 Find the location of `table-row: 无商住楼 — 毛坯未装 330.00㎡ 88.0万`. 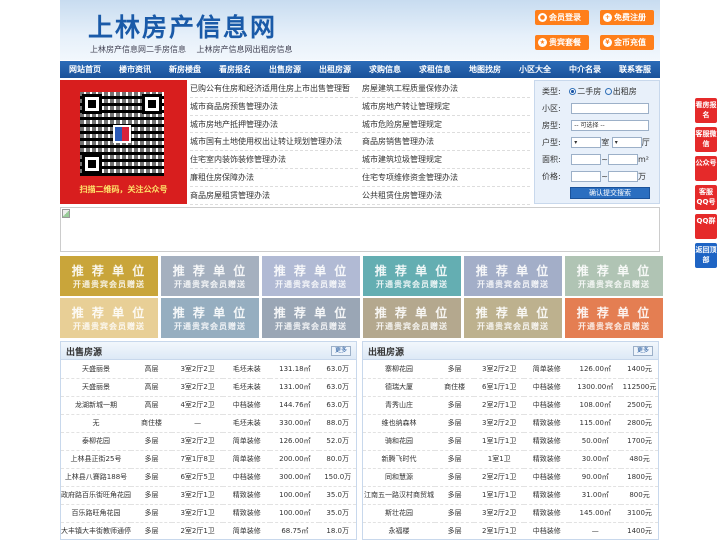

table-row: 无商住楼 — 毛坯未装 330.00㎡ 88.0万 is located at coordinates (208, 423).